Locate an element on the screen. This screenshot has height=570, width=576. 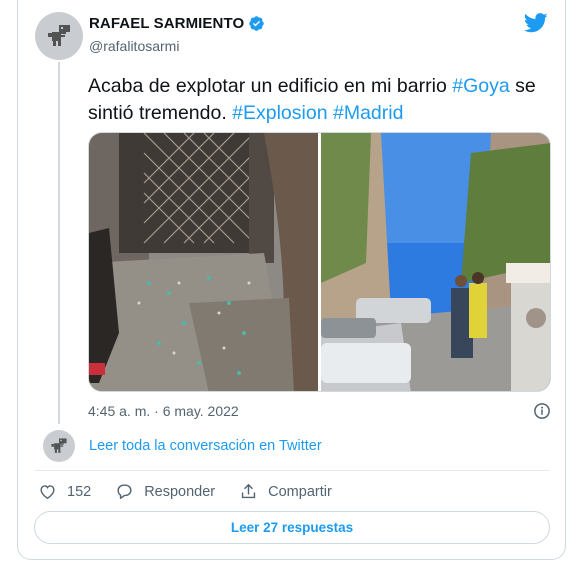
reply-button: Responder is located at coordinates (165, 491).